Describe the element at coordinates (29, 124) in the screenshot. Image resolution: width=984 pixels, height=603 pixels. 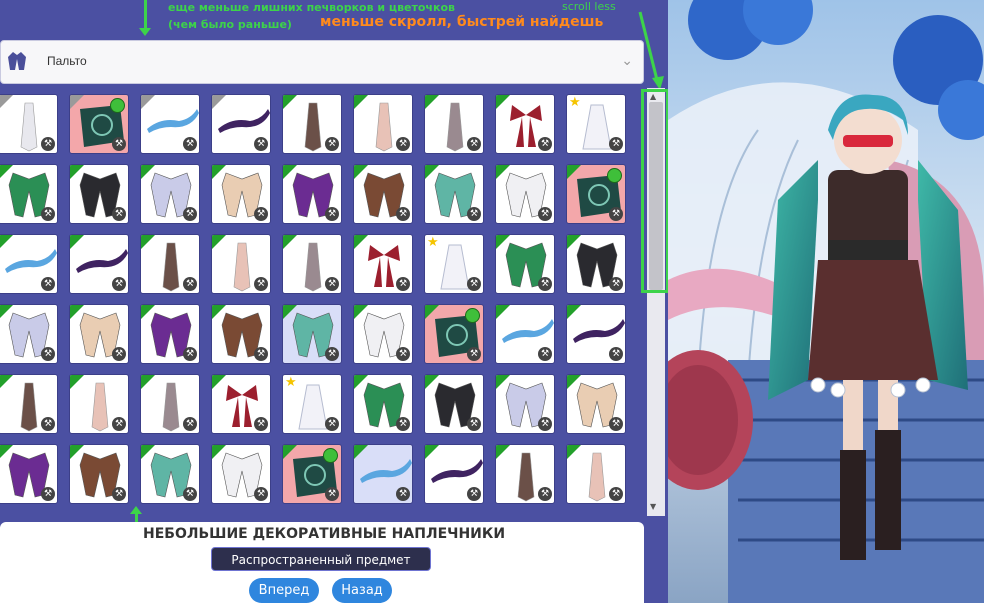
I see `item-slot-white-ribbon: ⚒` at that location.